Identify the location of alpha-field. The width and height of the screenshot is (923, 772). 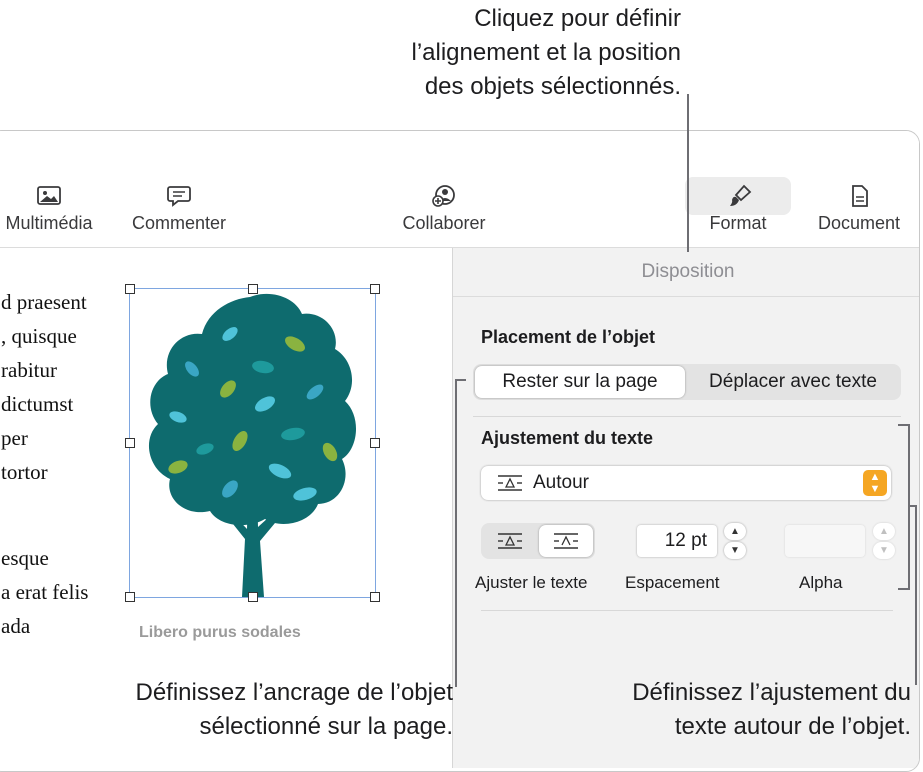
(825, 541).